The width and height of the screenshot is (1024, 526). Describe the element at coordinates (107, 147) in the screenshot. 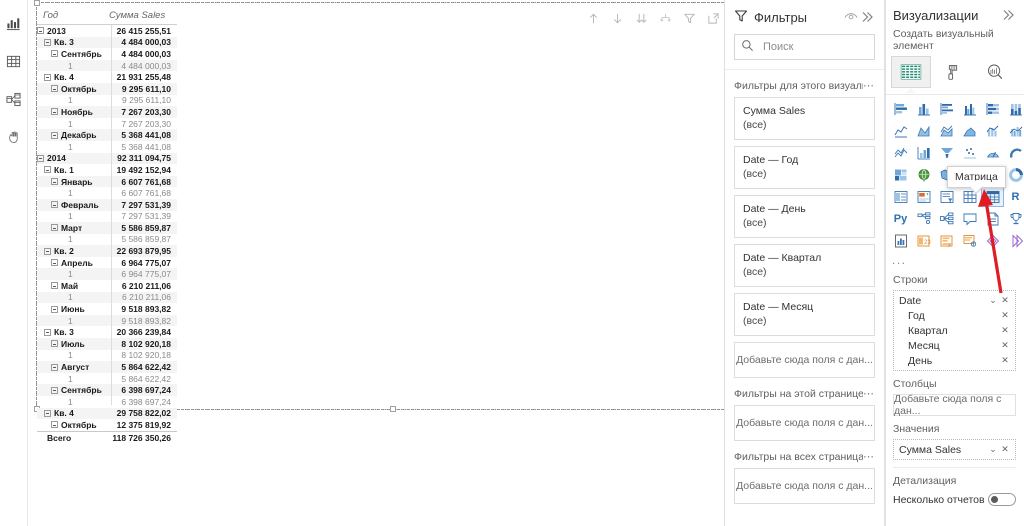

I see `matrix-row: 1 5 368 441,08` at that location.